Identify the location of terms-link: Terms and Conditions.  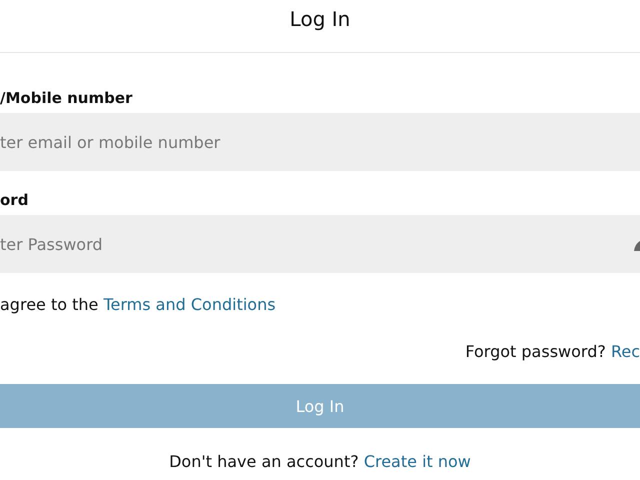
(189, 304).